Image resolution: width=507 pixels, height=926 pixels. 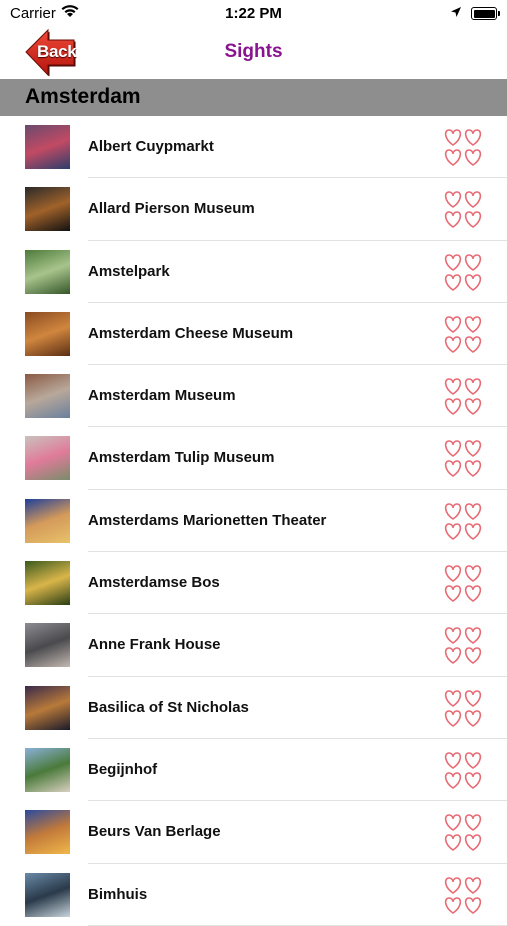 I want to click on location-arrow-icon, so click(x=456, y=13).